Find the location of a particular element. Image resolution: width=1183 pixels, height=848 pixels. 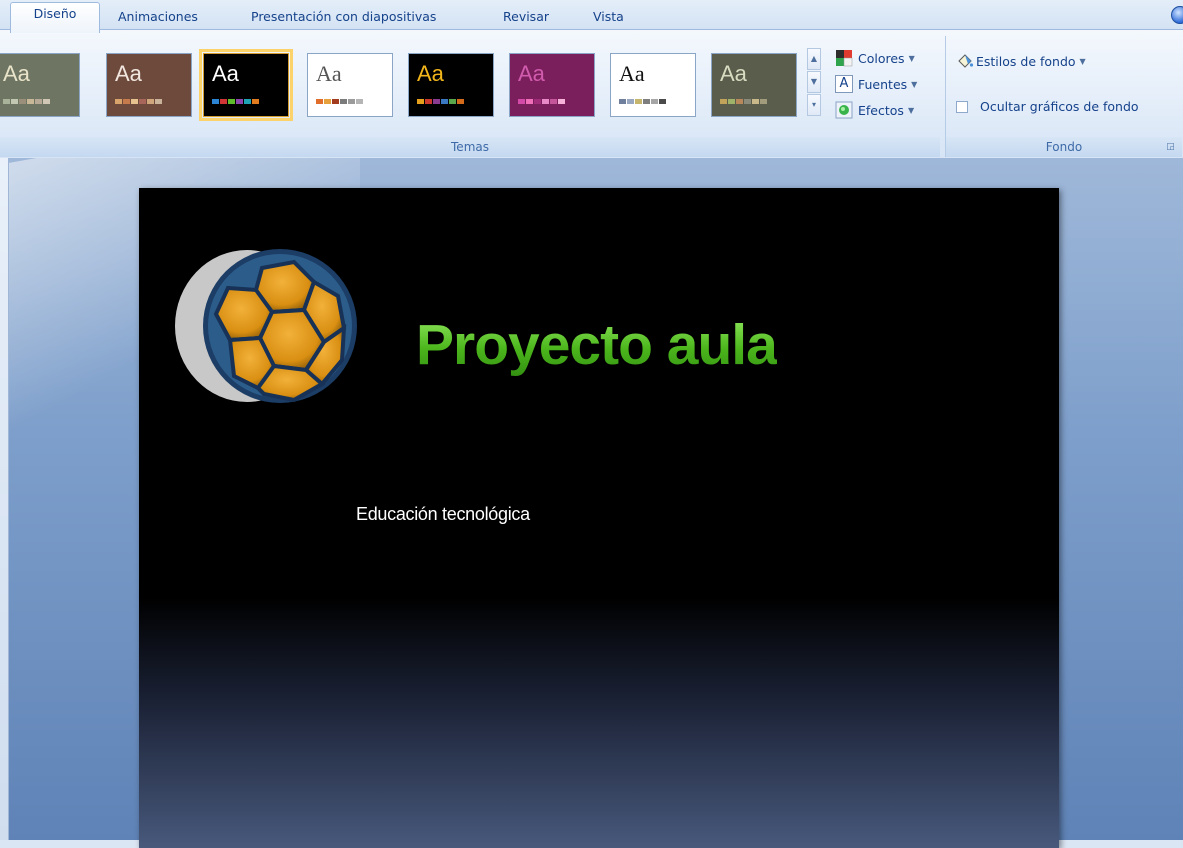

ocultar-checkbox-box is located at coordinates (962, 106).